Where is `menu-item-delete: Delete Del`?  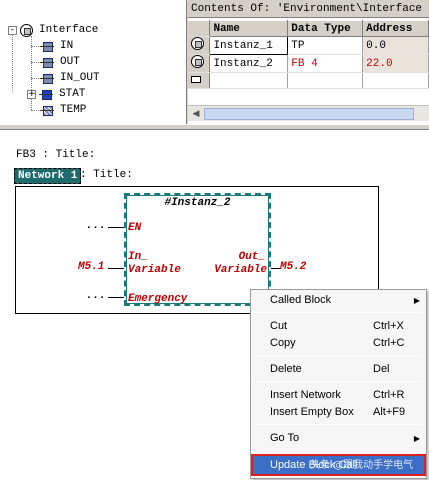 menu-item-delete: Delete Del is located at coordinates (338, 369).